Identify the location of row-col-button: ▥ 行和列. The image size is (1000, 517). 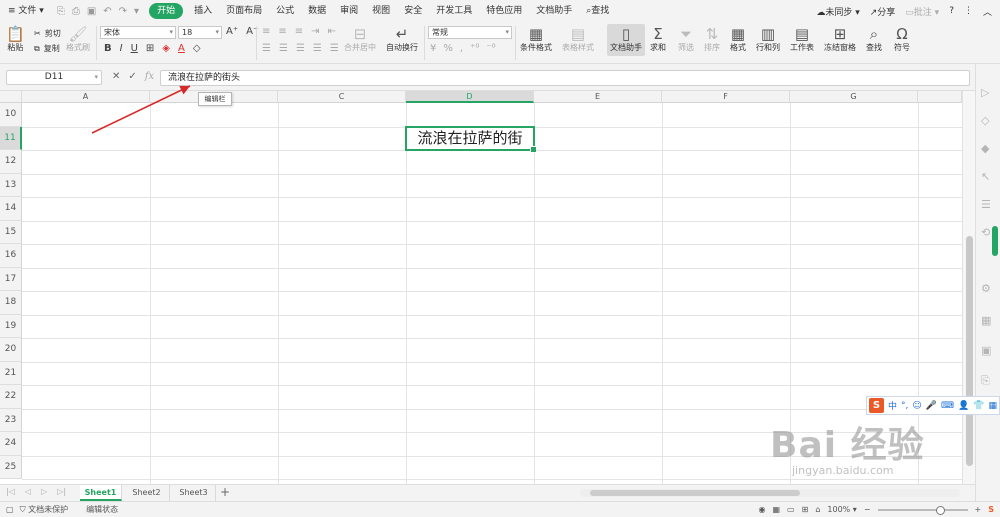
(768, 39).